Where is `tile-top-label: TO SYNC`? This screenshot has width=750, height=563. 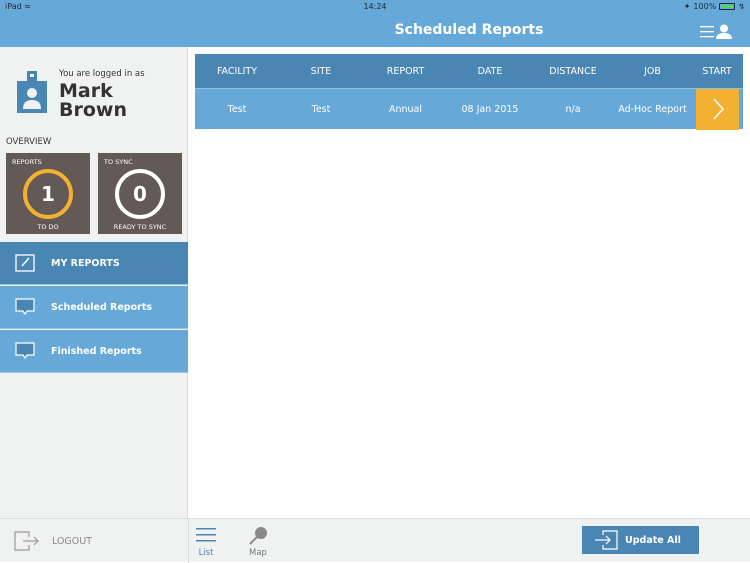
tile-top-label: TO SYNC is located at coordinates (118, 162).